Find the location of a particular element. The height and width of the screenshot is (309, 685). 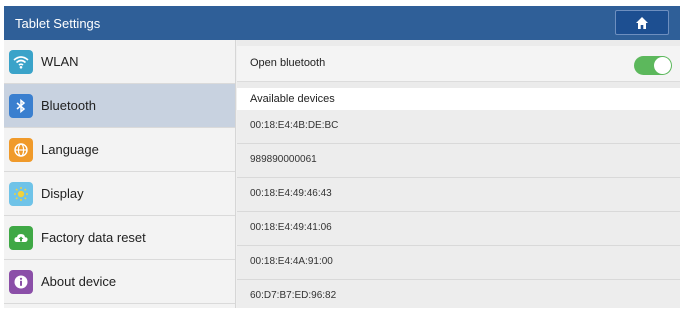

sidebar-item-label: WLAN is located at coordinates (60, 61).